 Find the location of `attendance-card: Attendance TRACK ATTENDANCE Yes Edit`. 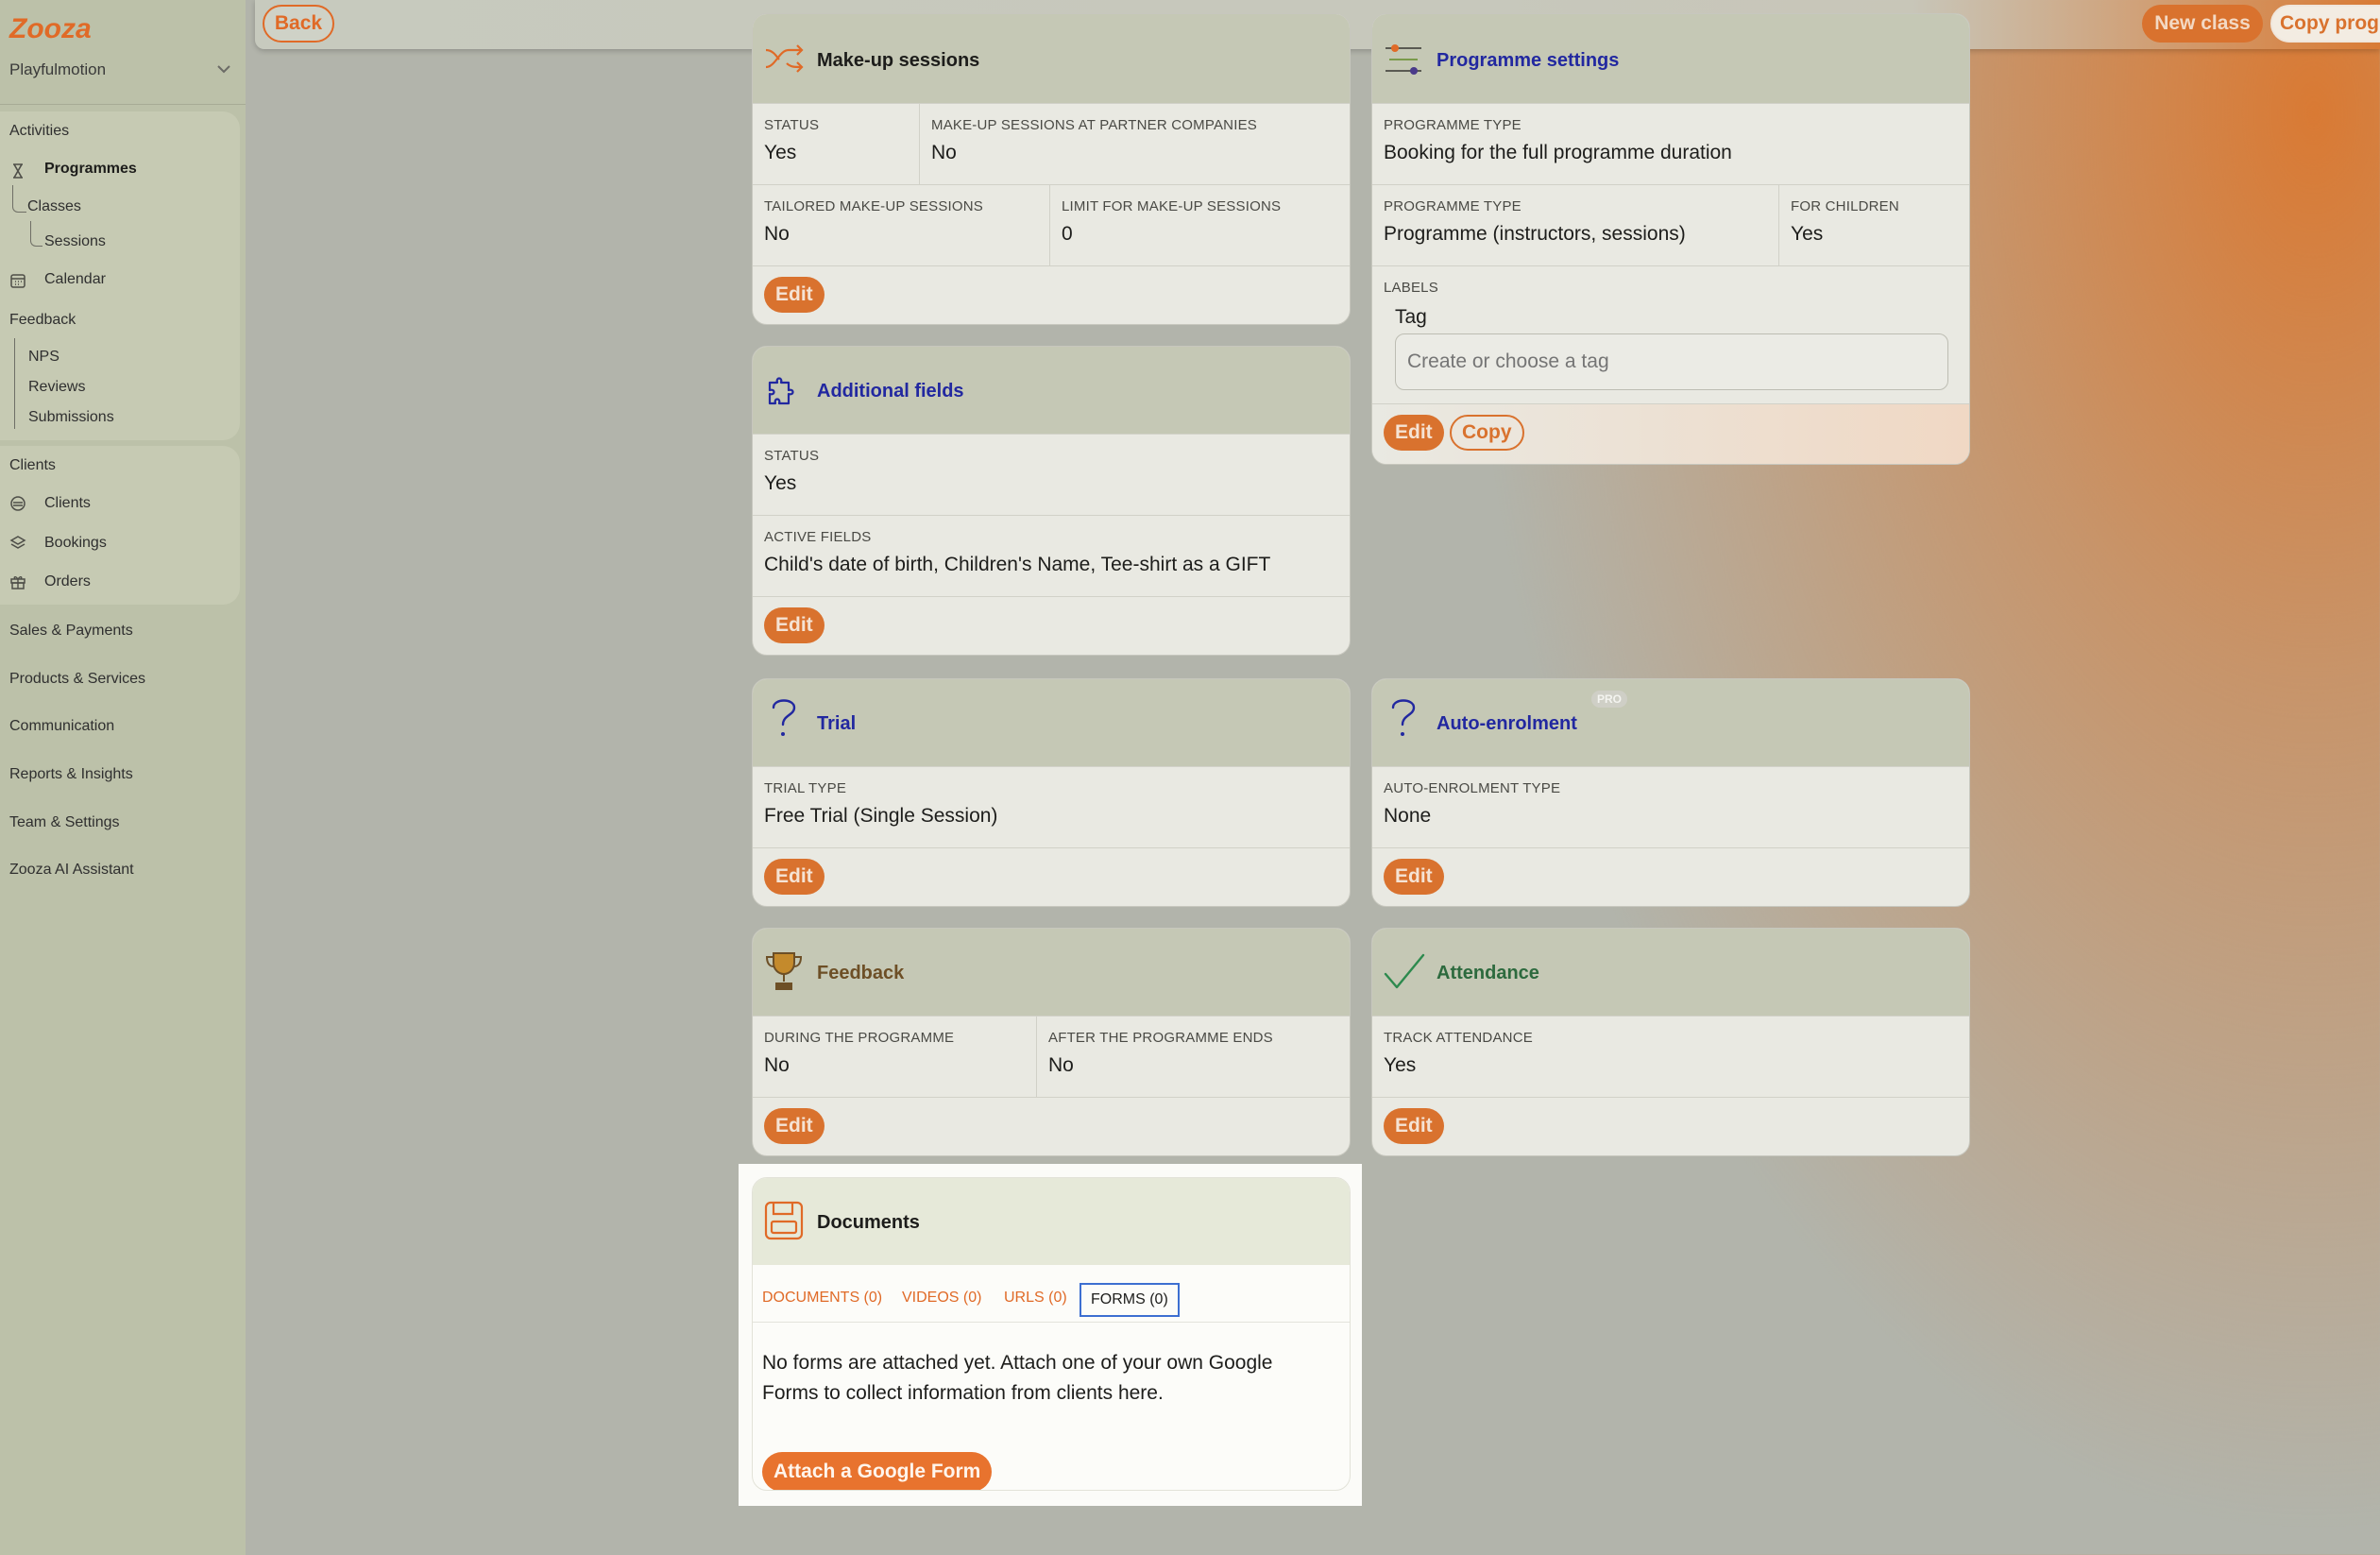

attendance-card: Attendance TRACK ATTENDANCE Yes Edit is located at coordinates (1670, 1042).